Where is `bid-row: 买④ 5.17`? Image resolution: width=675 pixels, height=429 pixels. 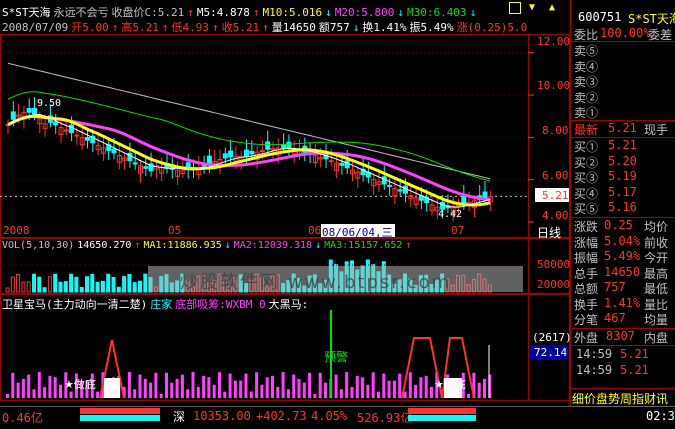
bid-row: 买④ 5.17 is located at coordinates (623, 193).